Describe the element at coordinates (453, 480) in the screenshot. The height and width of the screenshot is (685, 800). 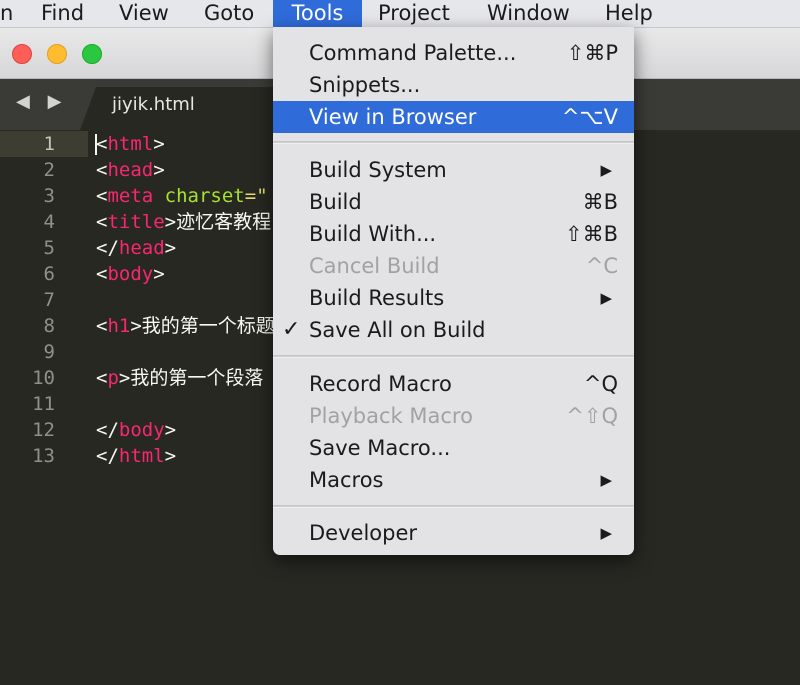
I see `menu-item-macros: Macros ▶` at that location.